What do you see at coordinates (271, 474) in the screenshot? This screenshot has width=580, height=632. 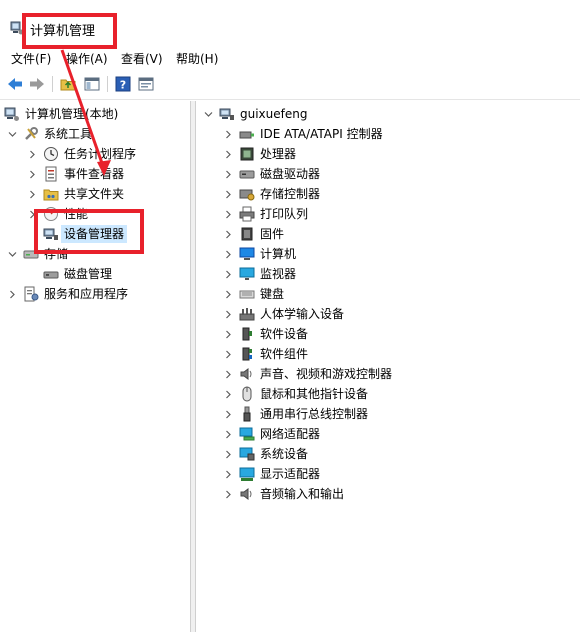 I see `device-category-item: 显示适配器` at bounding box center [271, 474].